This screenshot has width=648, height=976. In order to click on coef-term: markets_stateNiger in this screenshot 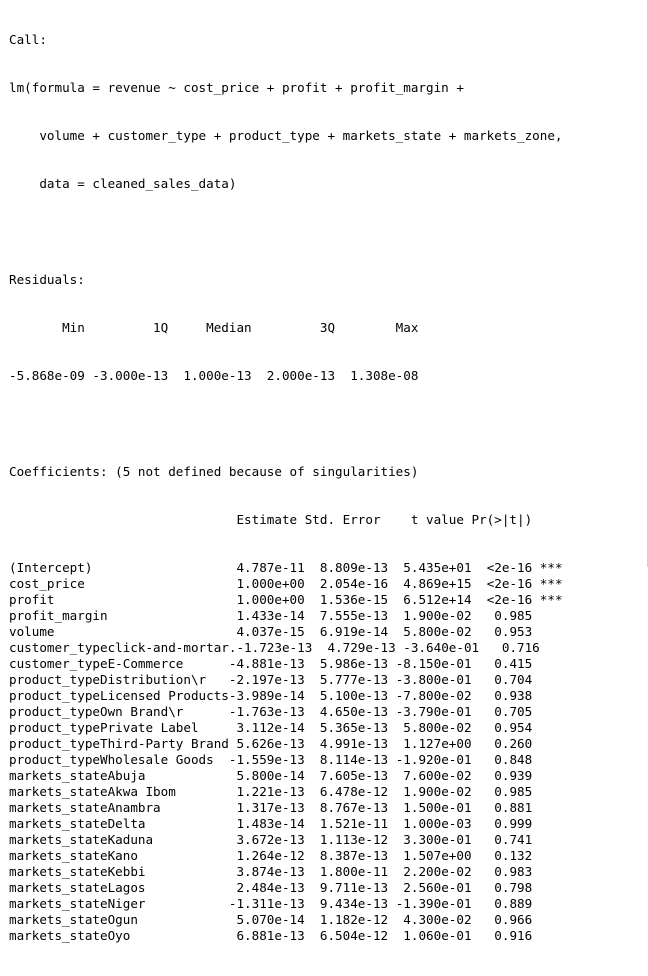, I will do `click(119, 903)`.